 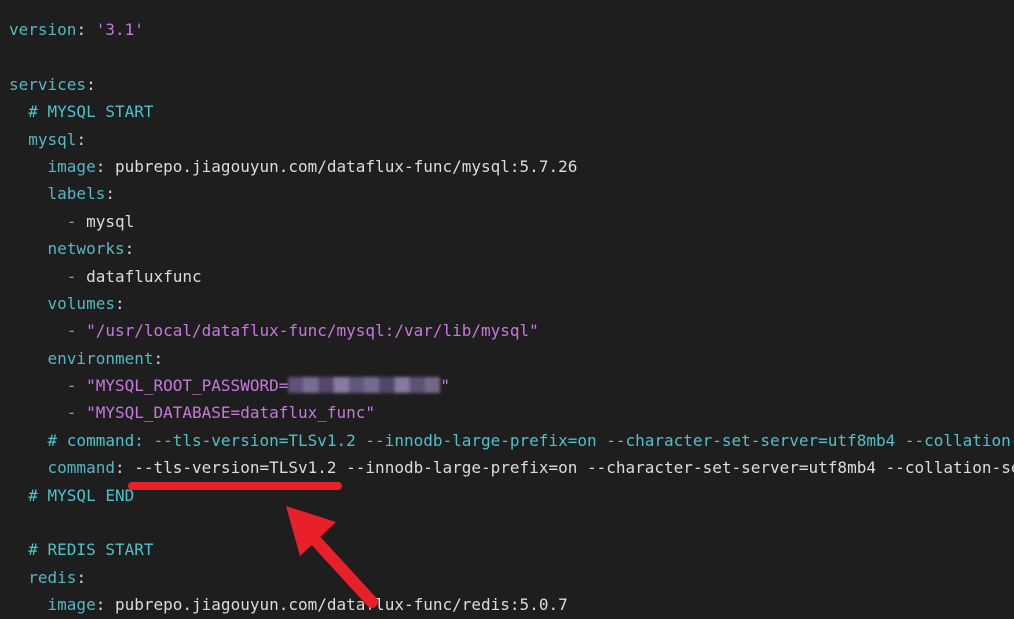 What do you see at coordinates (511, 193) in the screenshot?
I see `code-line: labels:` at bounding box center [511, 193].